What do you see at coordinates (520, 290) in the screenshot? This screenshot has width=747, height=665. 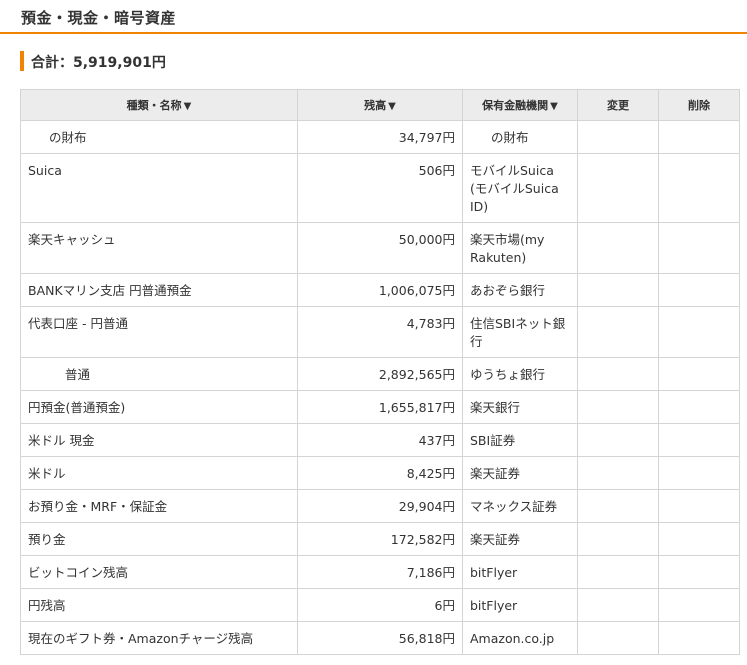 I see `row-institution: あおぞら銀行` at bounding box center [520, 290].